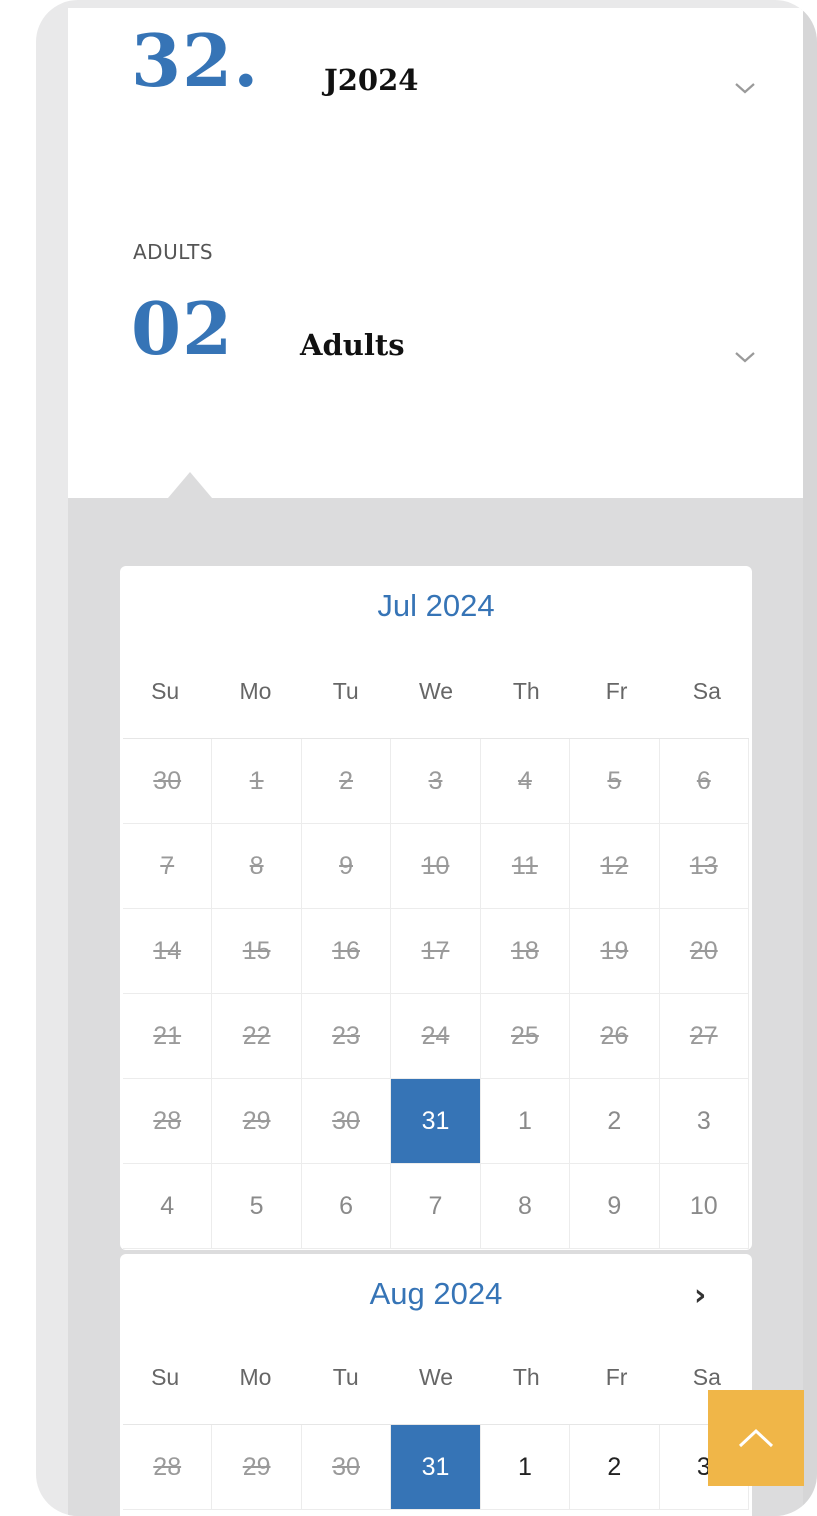 The width and height of the screenshot is (817, 1516). Describe the element at coordinates (436, 1036) in the screenshot. I see `day-cell: 24` at that location.